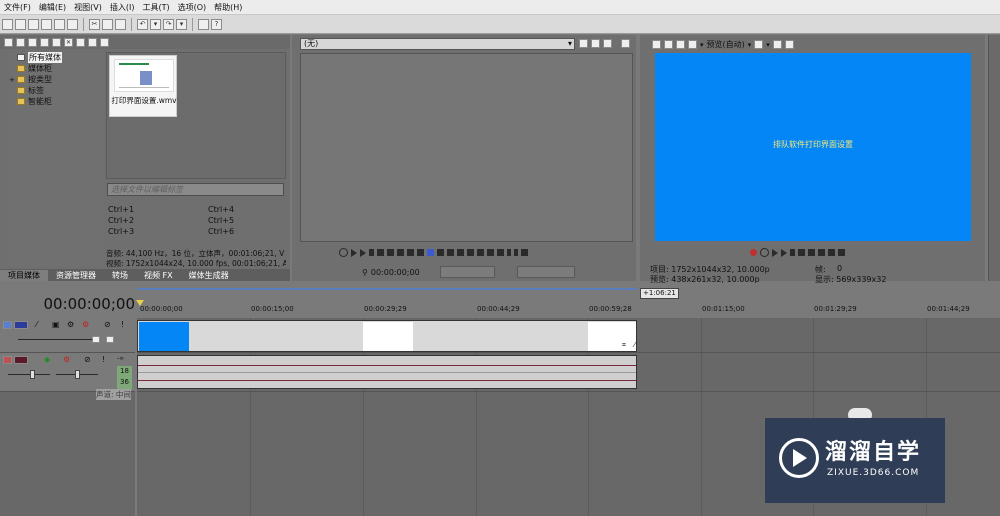  Describe the element at coordinates (77, 374) in the screenshot. I see `pan-slider-handle` at that location.